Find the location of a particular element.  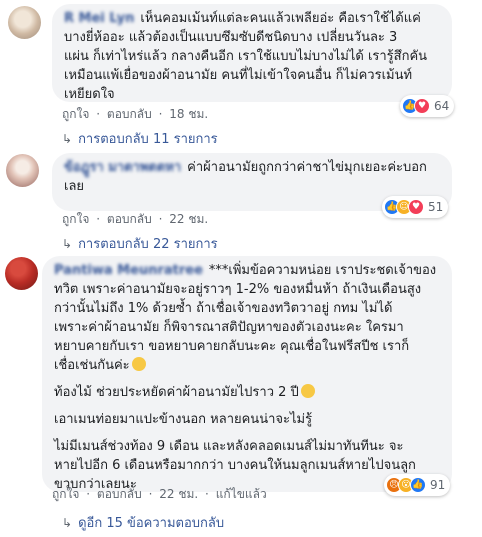

comment-text-line: เอาเมนท่อยมาแปะข้างนอก หลายคนน่าจะไม่รู้ is located at coordinates (183, 419).